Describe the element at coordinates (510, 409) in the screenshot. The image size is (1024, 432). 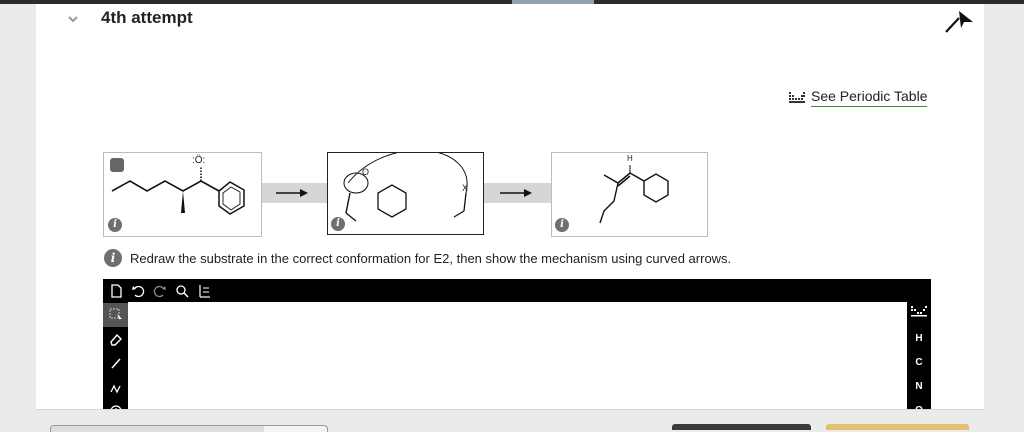
I see `divider` at that location.